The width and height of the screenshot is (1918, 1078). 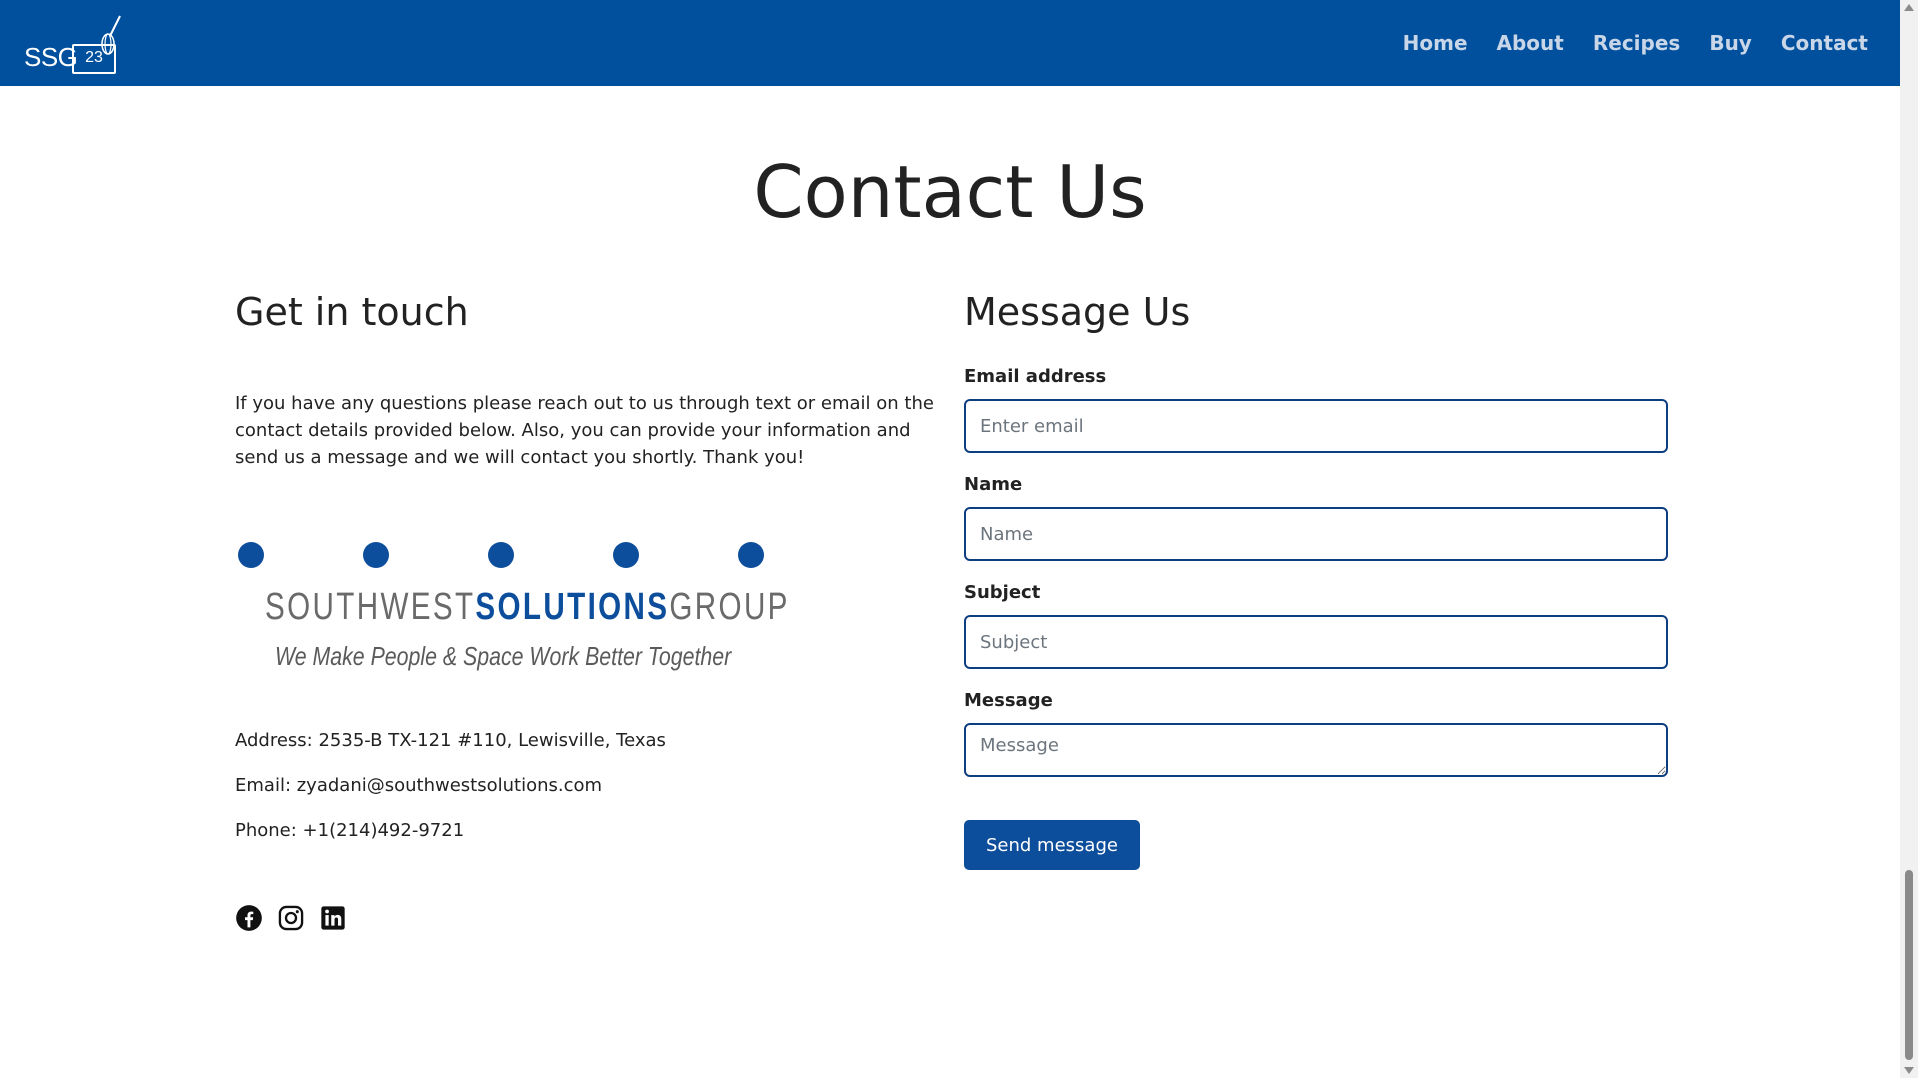 What do you see at coordinates (1002, 592) in the screenshot?
I see `subject-label: Subject` at bounding box center [1002, 592].